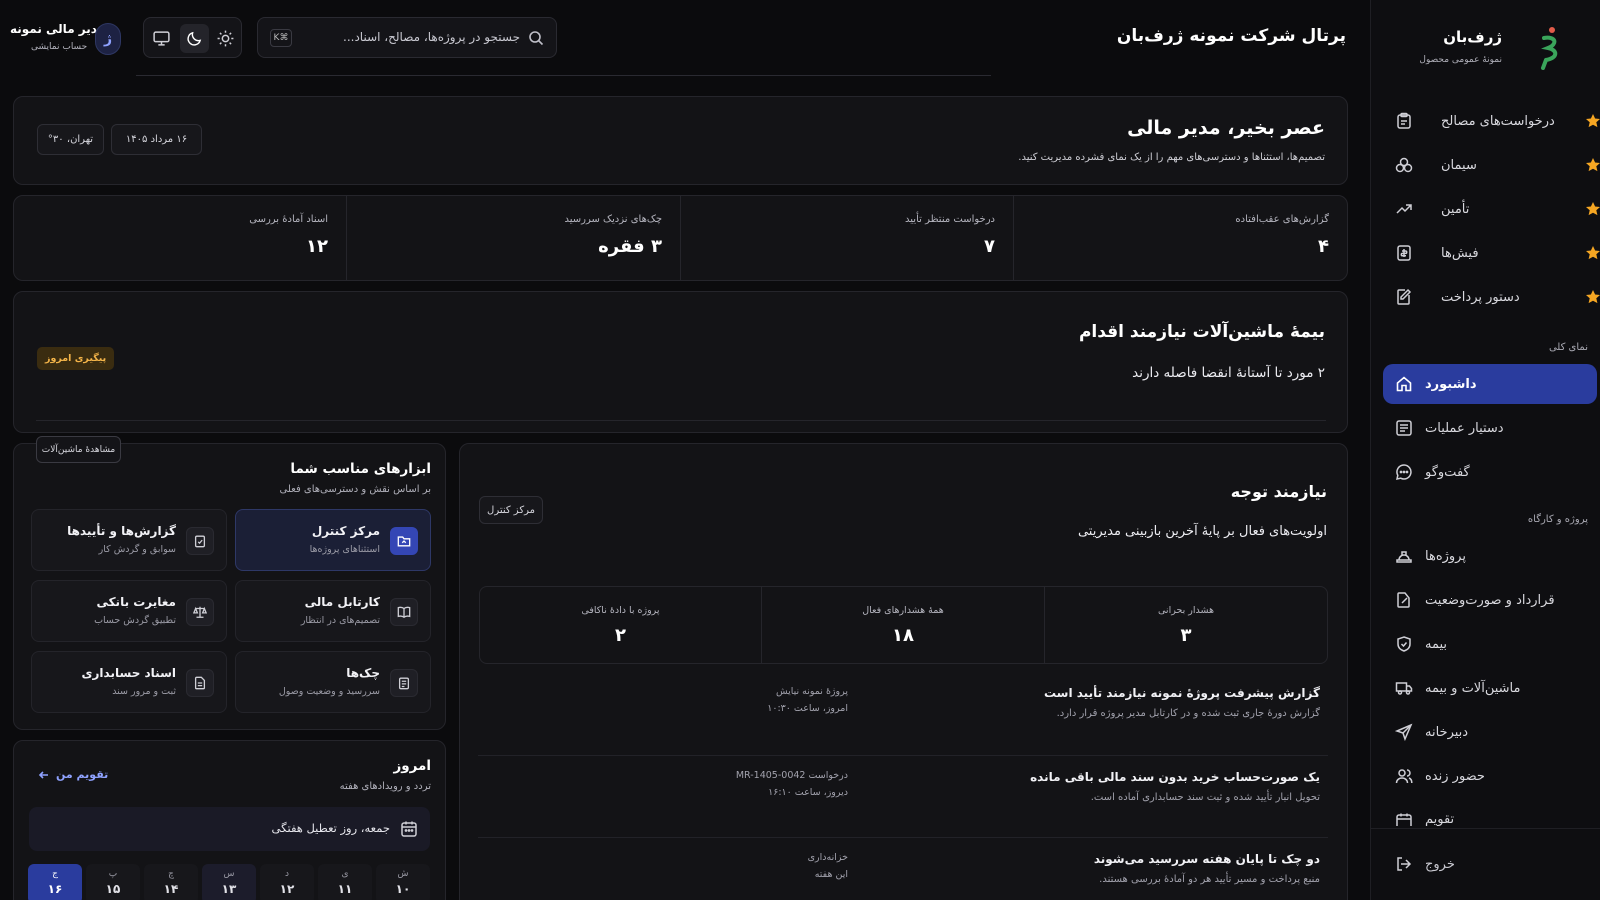 Image resolution: width=1600 pixels, height=900 pixels. I want to click on shield-icon, so click(1404, 644).